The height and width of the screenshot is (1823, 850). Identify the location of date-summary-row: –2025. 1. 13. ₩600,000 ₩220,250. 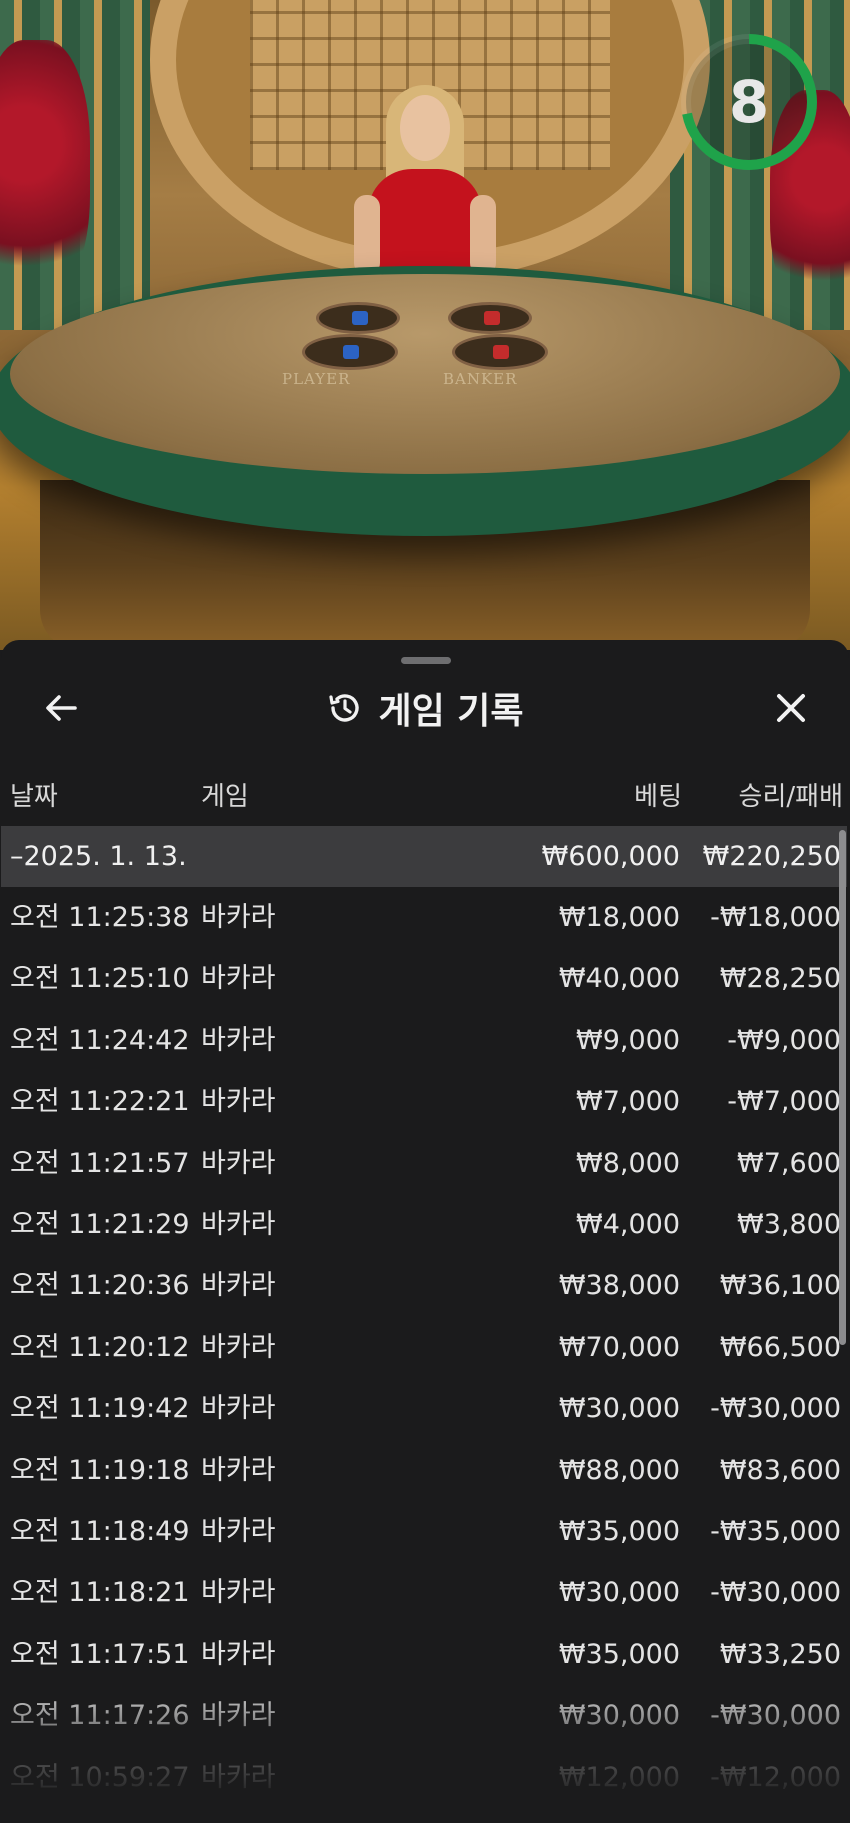
(424, 856).